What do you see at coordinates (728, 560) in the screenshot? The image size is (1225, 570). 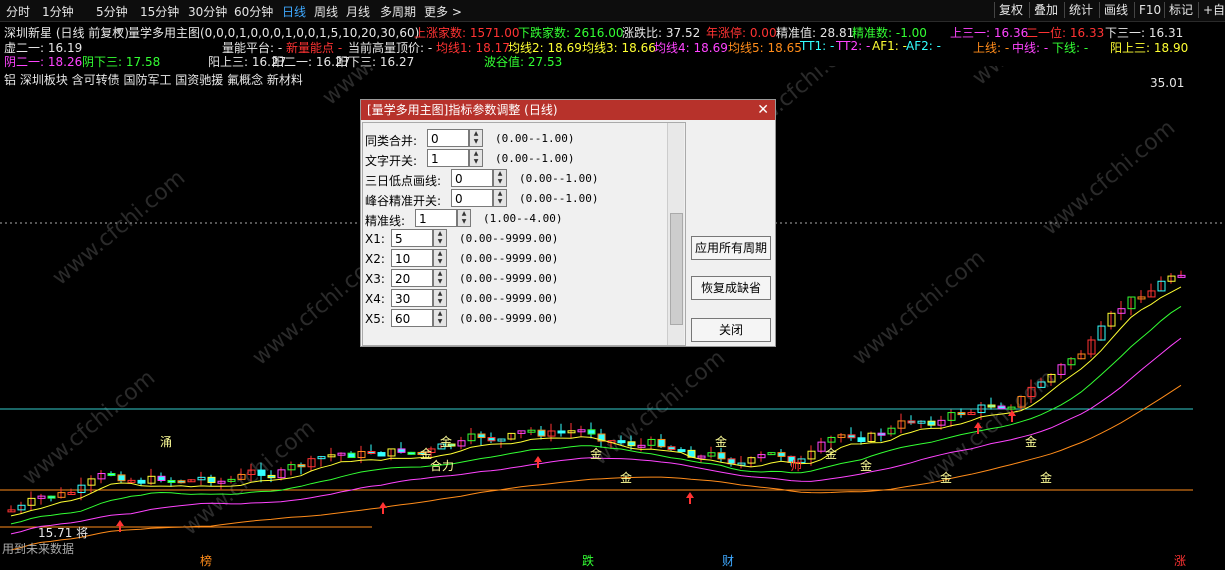 I see `bottom-tag-cai: 财` at bounding box center [728, 560].